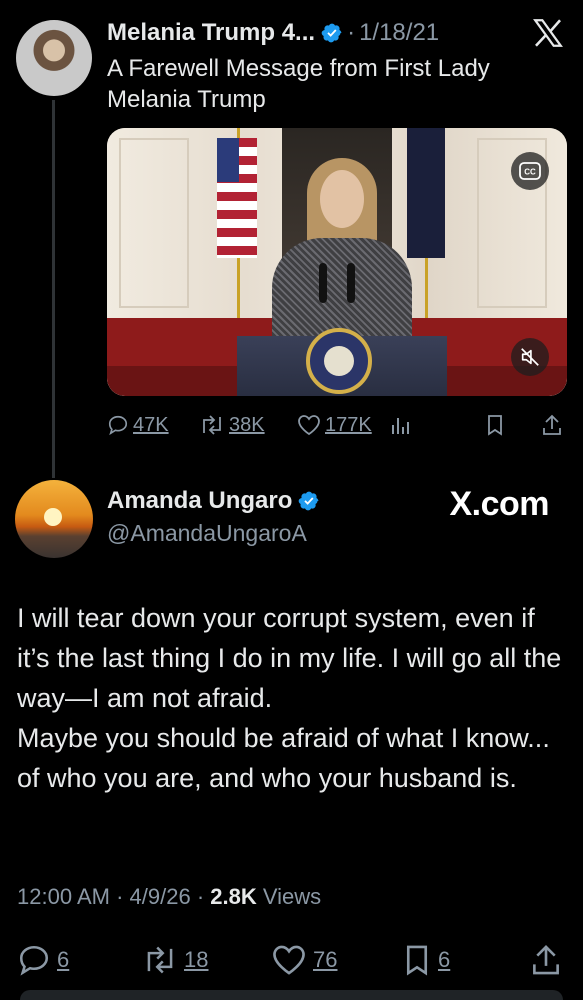 This screenshot has height=1000, width=583. I want to click on closed-captions-icon: CC, so click(530, 171).